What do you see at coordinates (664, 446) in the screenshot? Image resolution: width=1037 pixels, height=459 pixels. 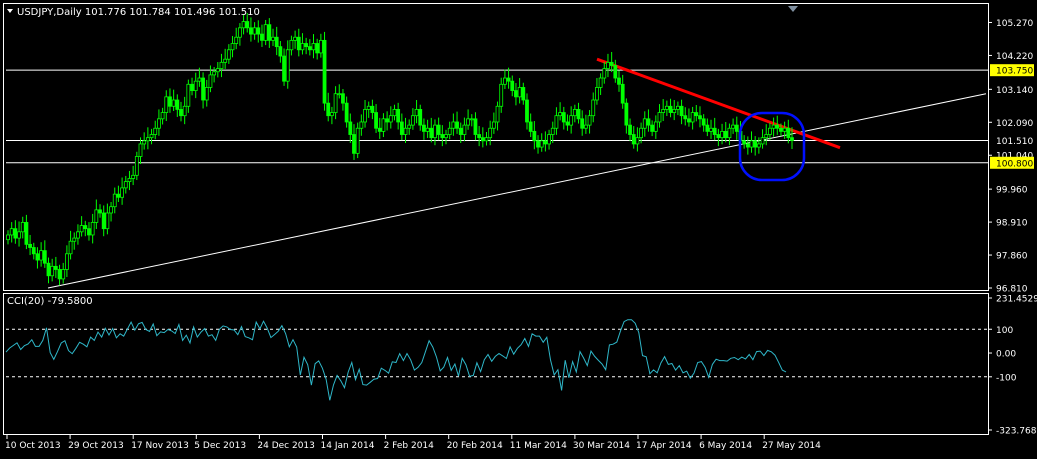 I see `date-tick-label: 17 Apr 2014` at bounding box center [664, 446].